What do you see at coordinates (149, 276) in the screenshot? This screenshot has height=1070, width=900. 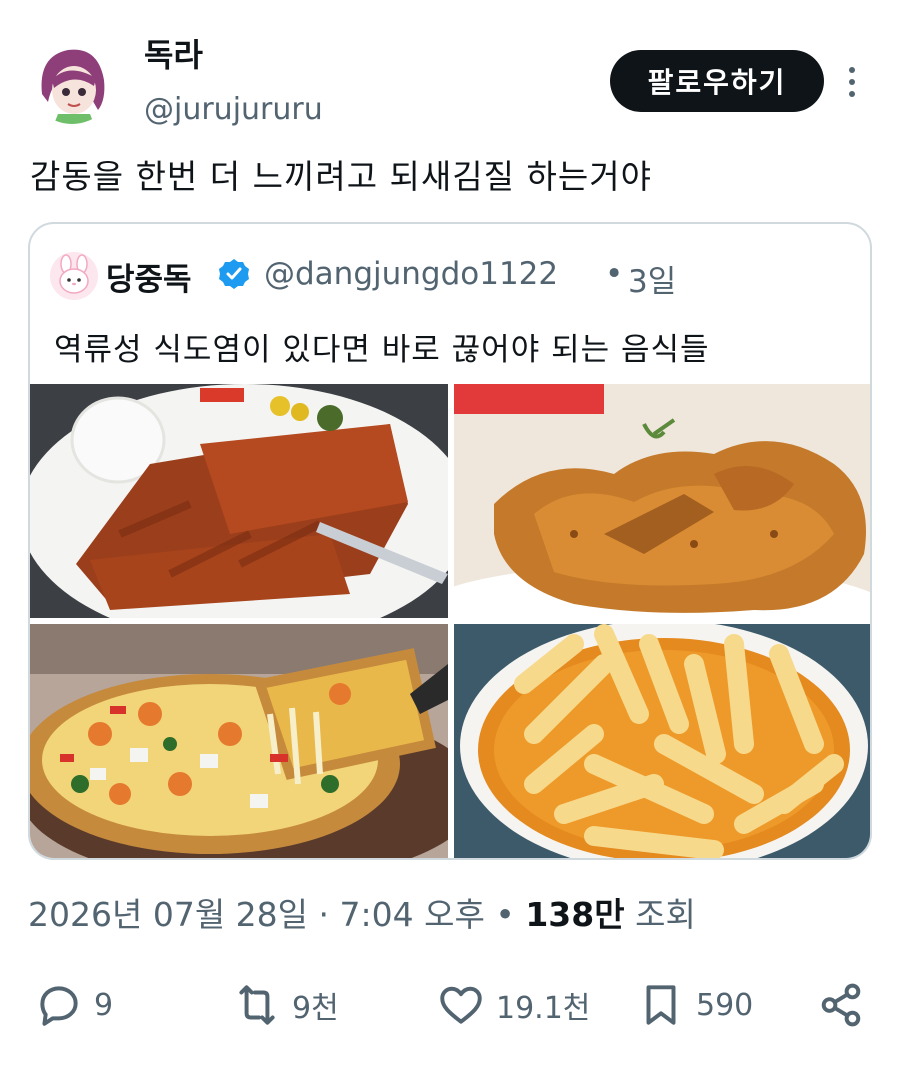 I see `quoted-display-name: 당중독` at bounding box center [149, 276].